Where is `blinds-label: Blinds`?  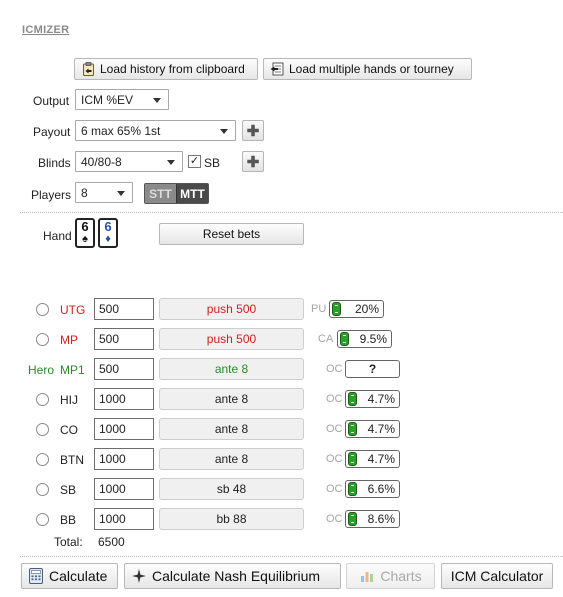 blinds-label: Blinds is located at coordinates (54, 163).